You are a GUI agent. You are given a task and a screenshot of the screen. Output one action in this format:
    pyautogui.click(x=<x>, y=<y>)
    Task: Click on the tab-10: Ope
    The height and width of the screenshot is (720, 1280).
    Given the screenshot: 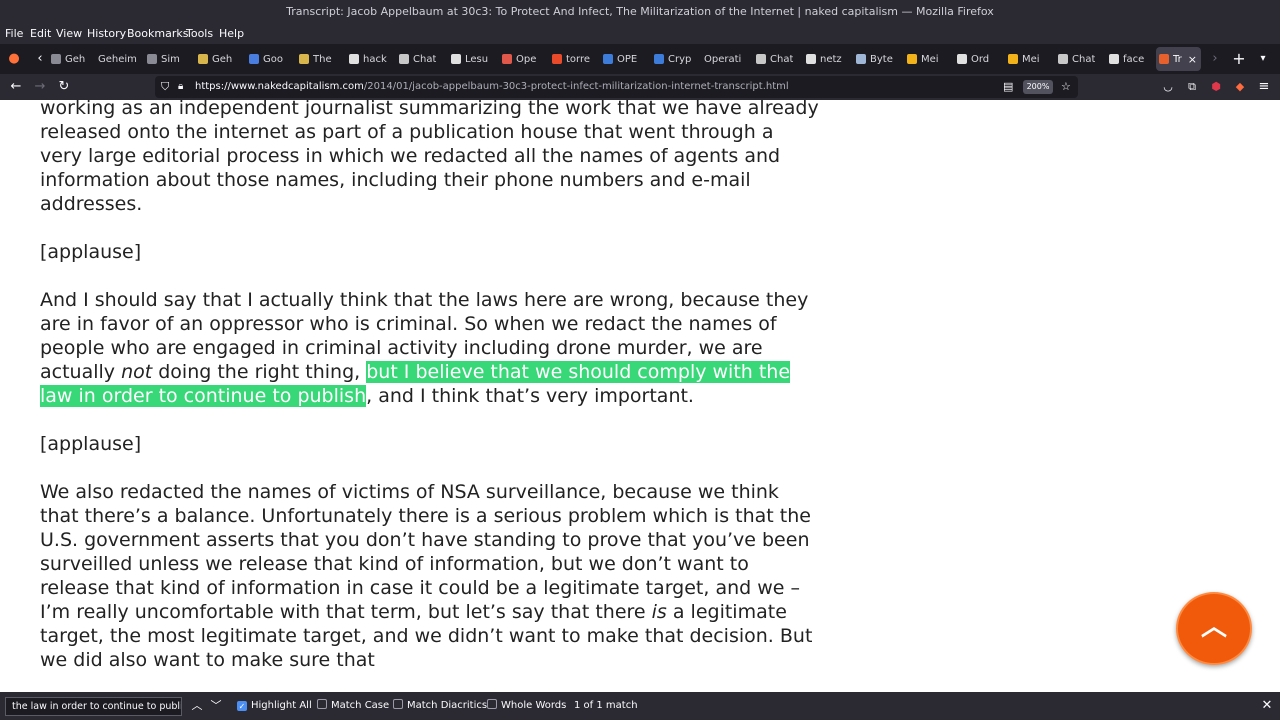 What is the action you would take?
    pyautogui.click(x=522, y=59)
    